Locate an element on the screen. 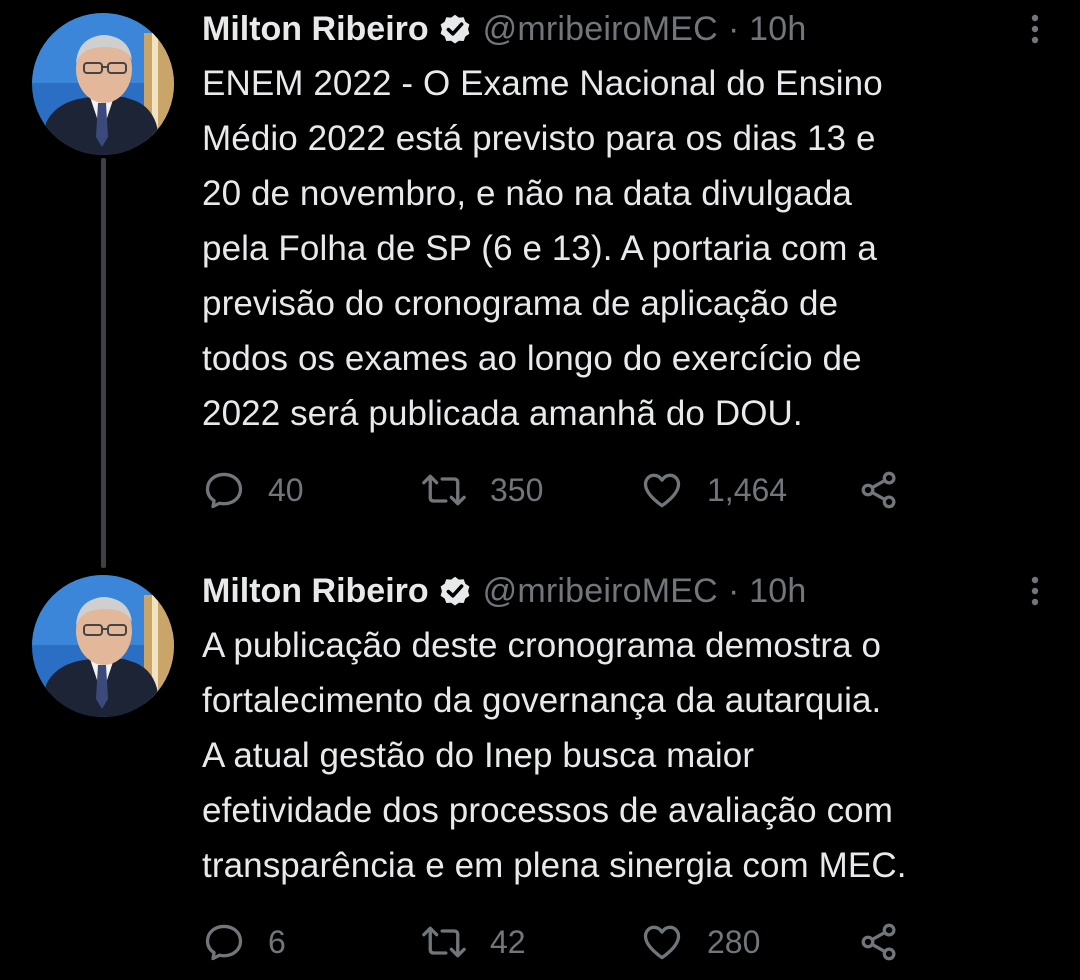 The image size is (1080, 980). tweet-actions: 40 350 1,464 is located at coordinates (562, 490).